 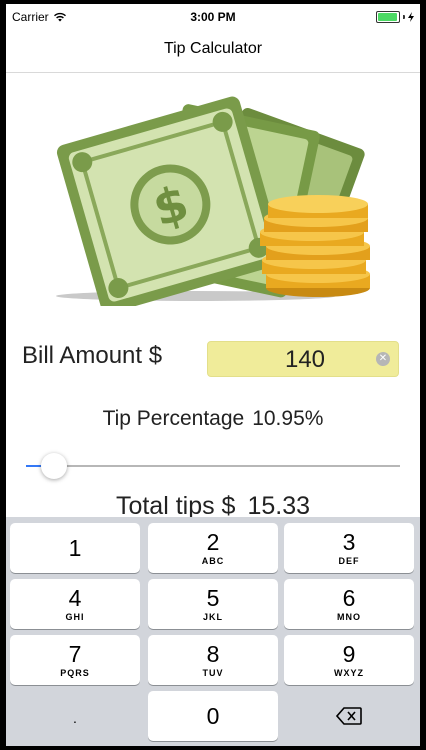 I want to click on key-0: 0, so click(x=213, y=716).